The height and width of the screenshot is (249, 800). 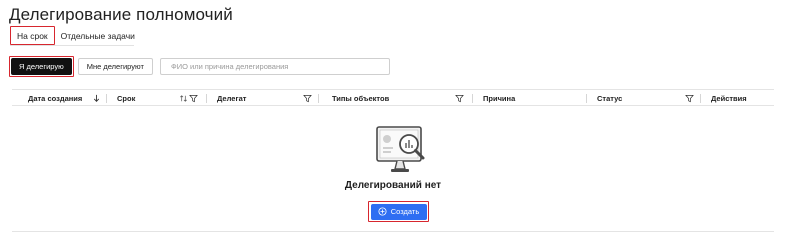 What do you see at coordinates (55, 98) in the screenshot?
I see `column-created-date: Дата создания` at bounding box center [55, 98].